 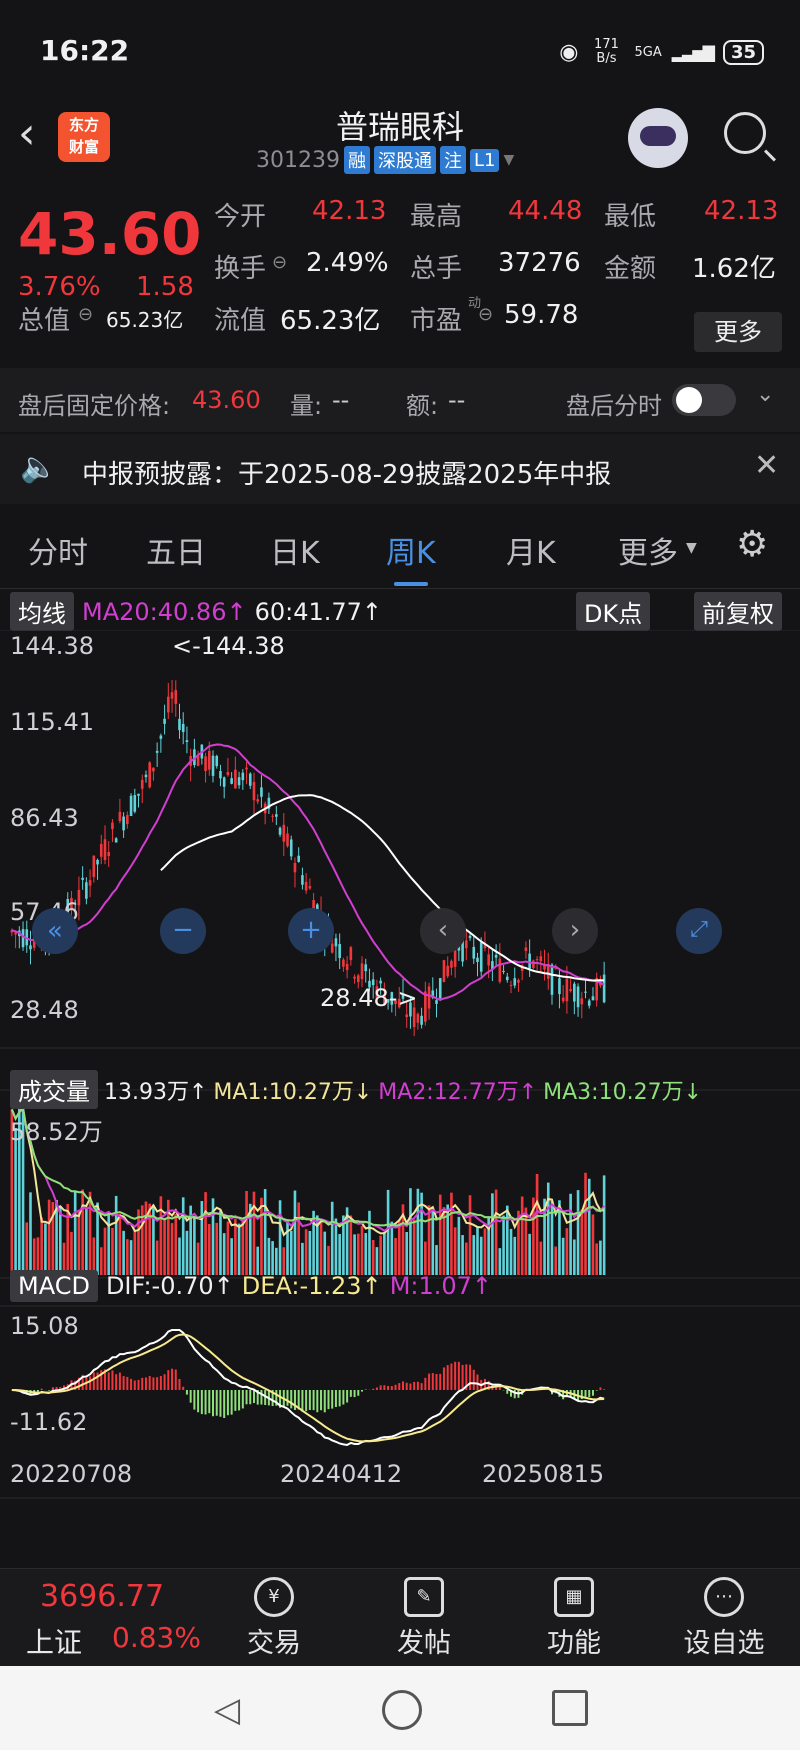 I want to click on fullscreen-icon: ⤢, so click(x=699, y=931).